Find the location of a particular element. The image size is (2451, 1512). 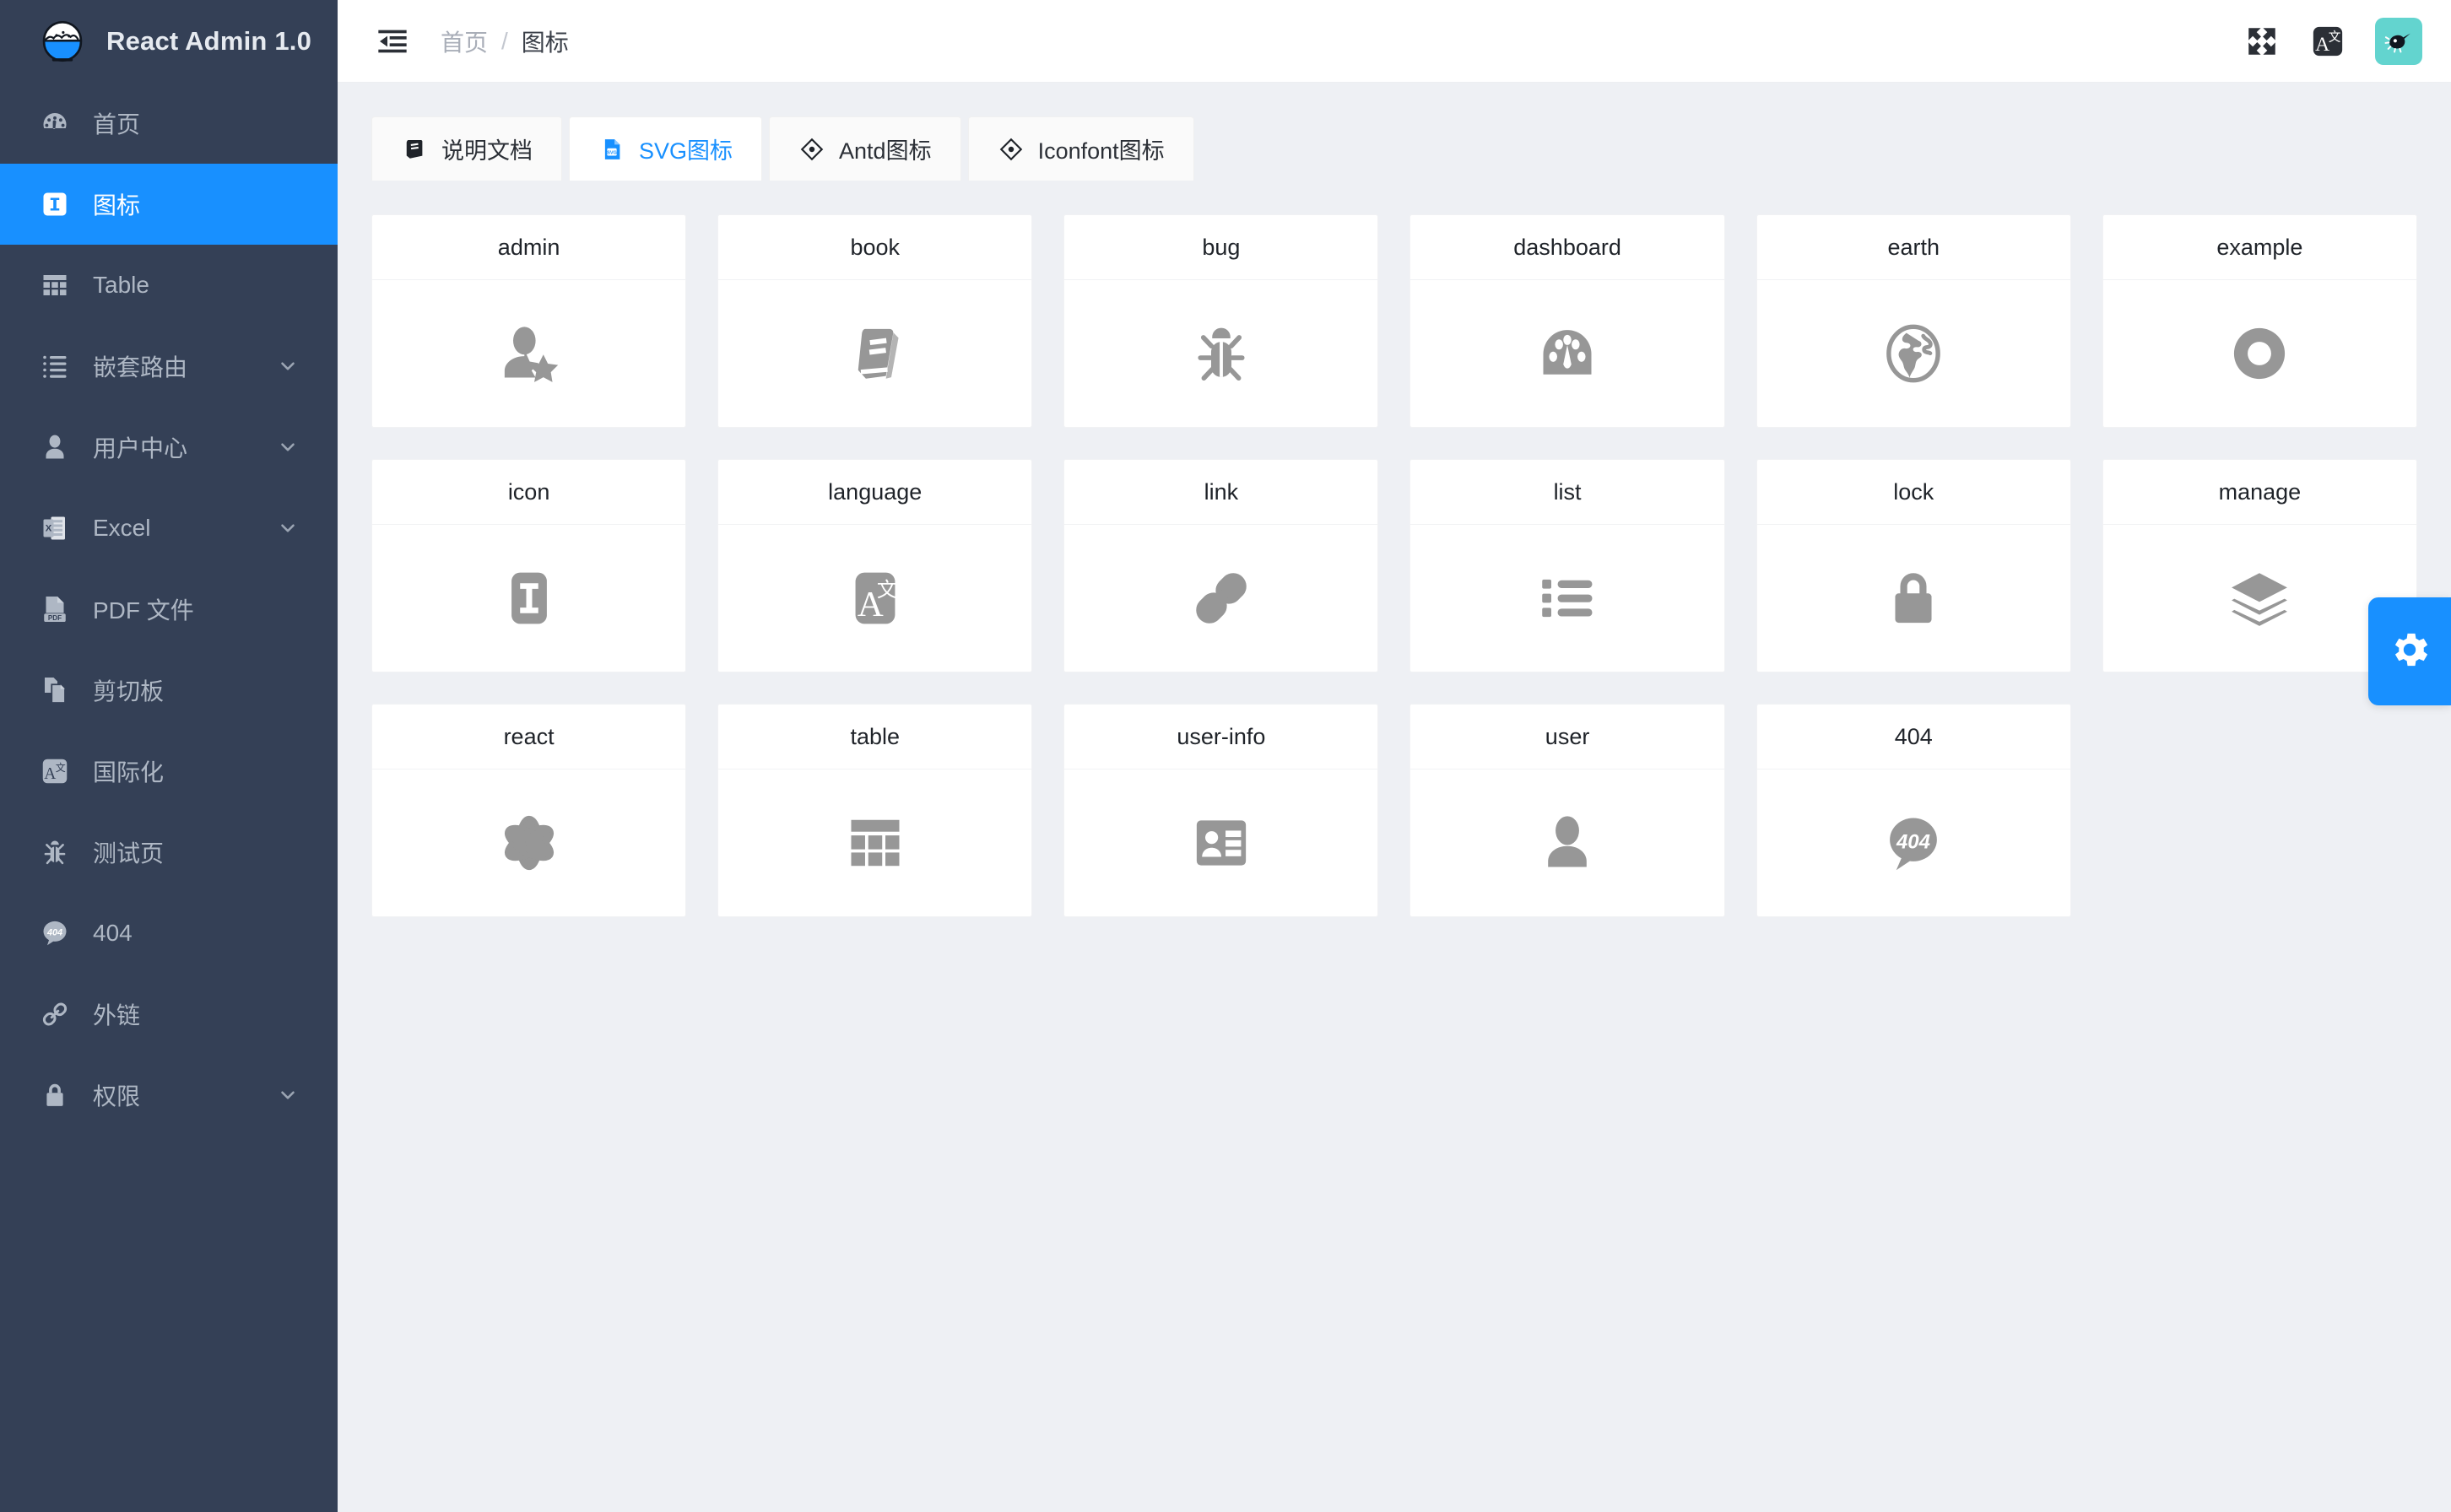

icon-card-label: user-info is located at coordinates (1221, 737).